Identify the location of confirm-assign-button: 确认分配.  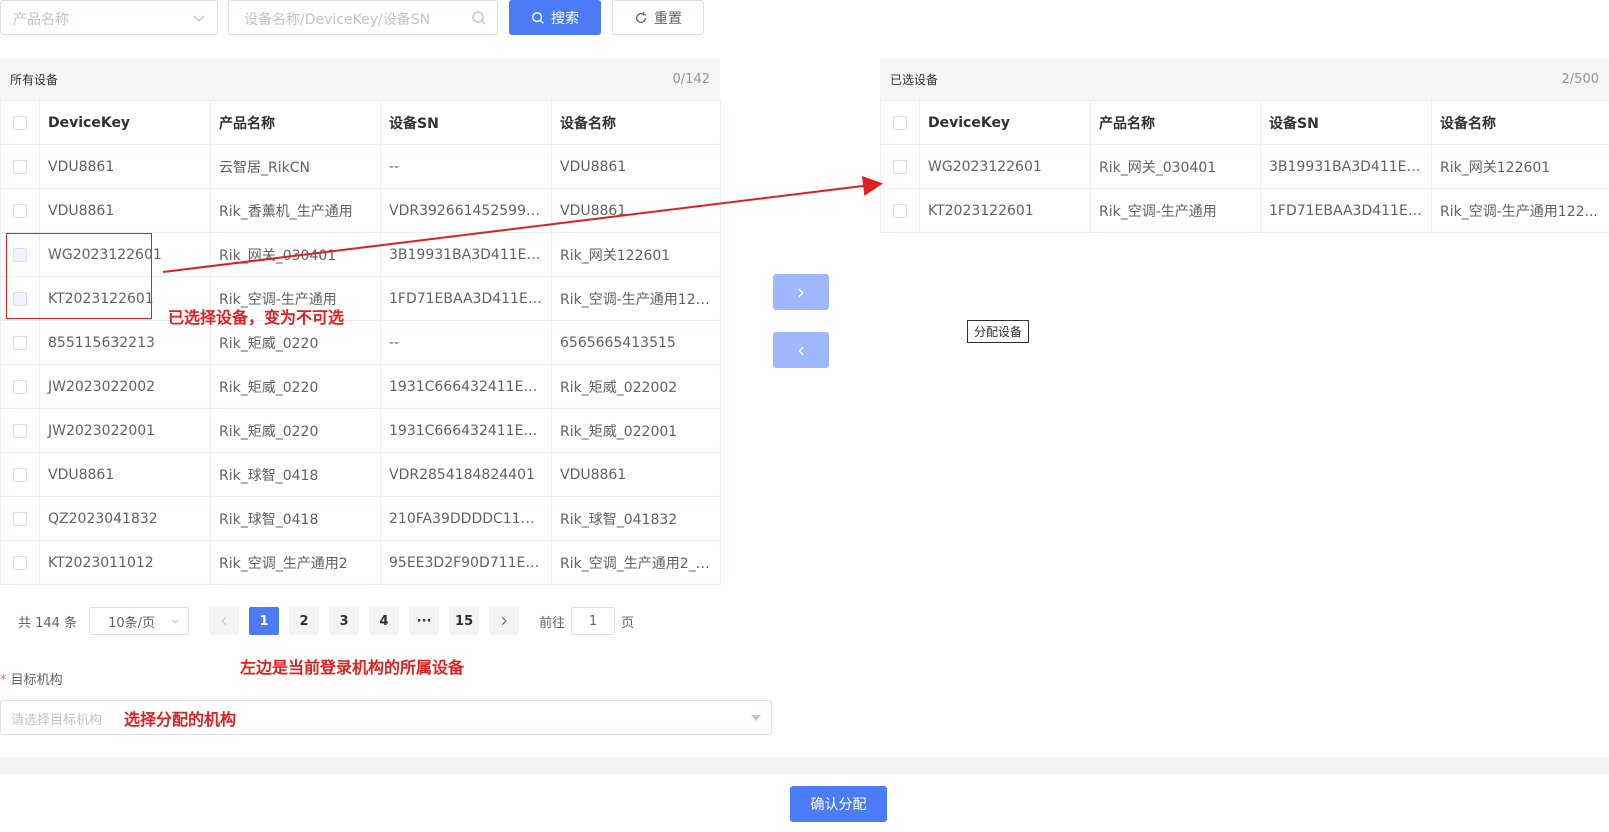
(838, 804).